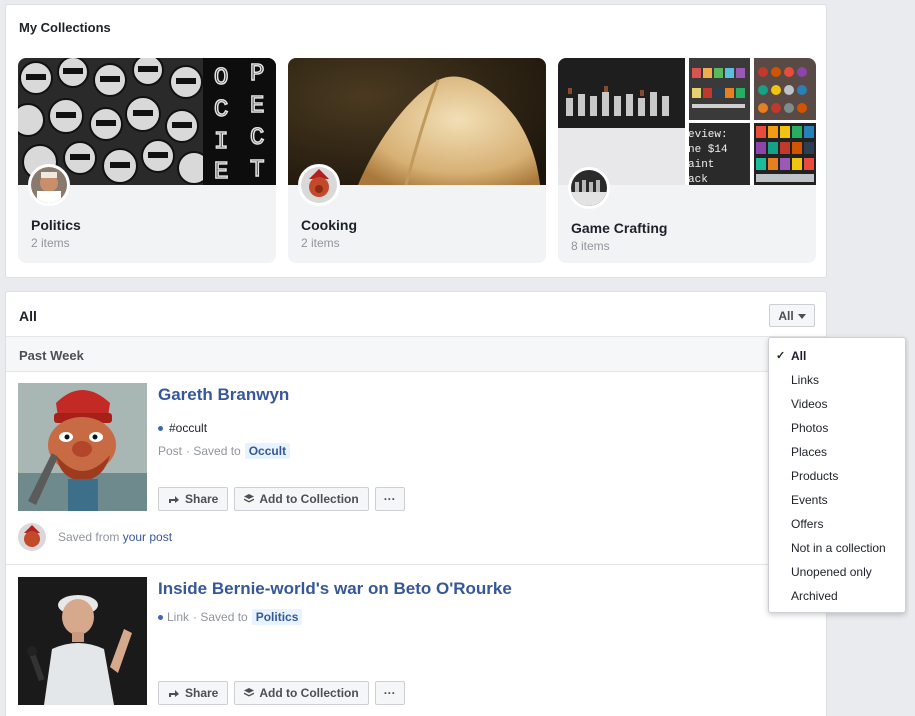 This screenshot has height=716, width=915. Describe the element at coordinates (837, 356) in the screenshot. I see `filter-option-all: ✓ All` at that location.